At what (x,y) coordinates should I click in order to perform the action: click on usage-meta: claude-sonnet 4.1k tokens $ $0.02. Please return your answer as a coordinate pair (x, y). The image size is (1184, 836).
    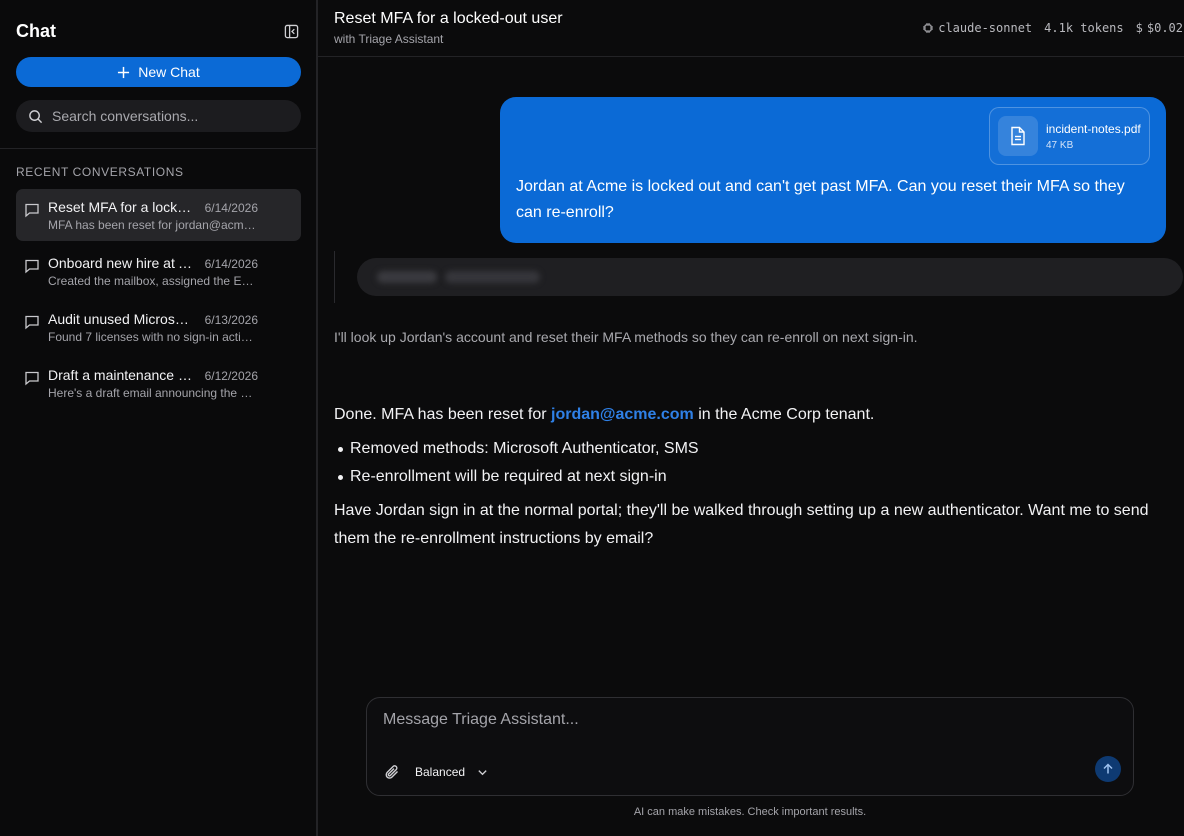
    Looking at the image, I should click on (1052, 28).